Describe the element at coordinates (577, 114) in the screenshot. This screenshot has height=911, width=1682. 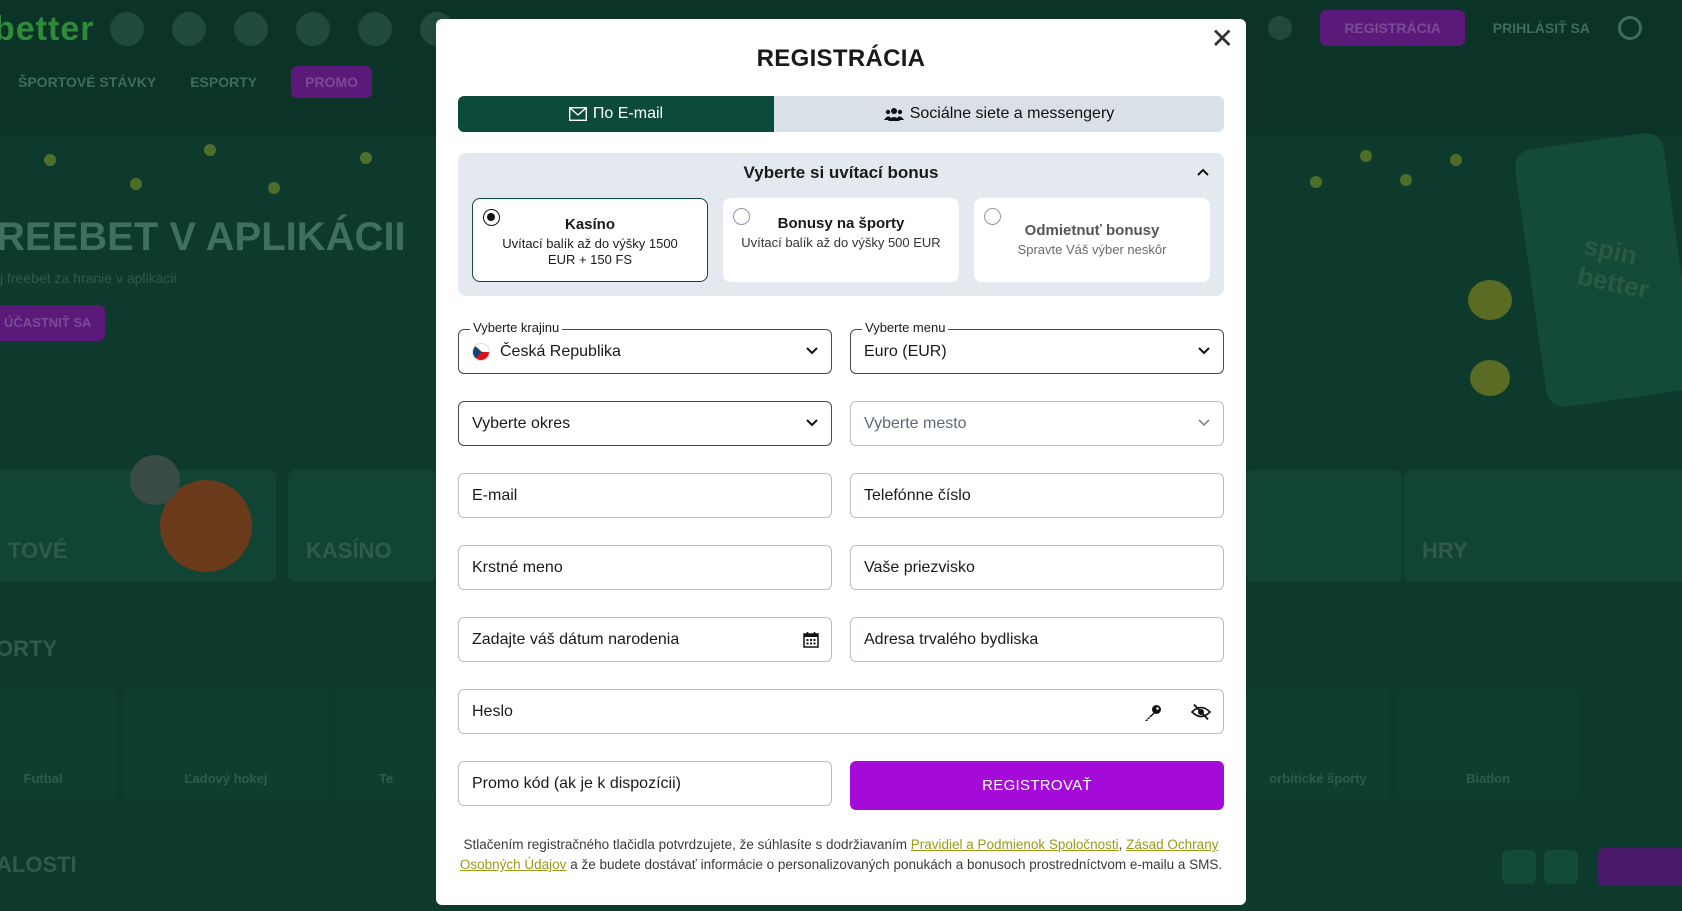
I see `envelope-icon` at that location.